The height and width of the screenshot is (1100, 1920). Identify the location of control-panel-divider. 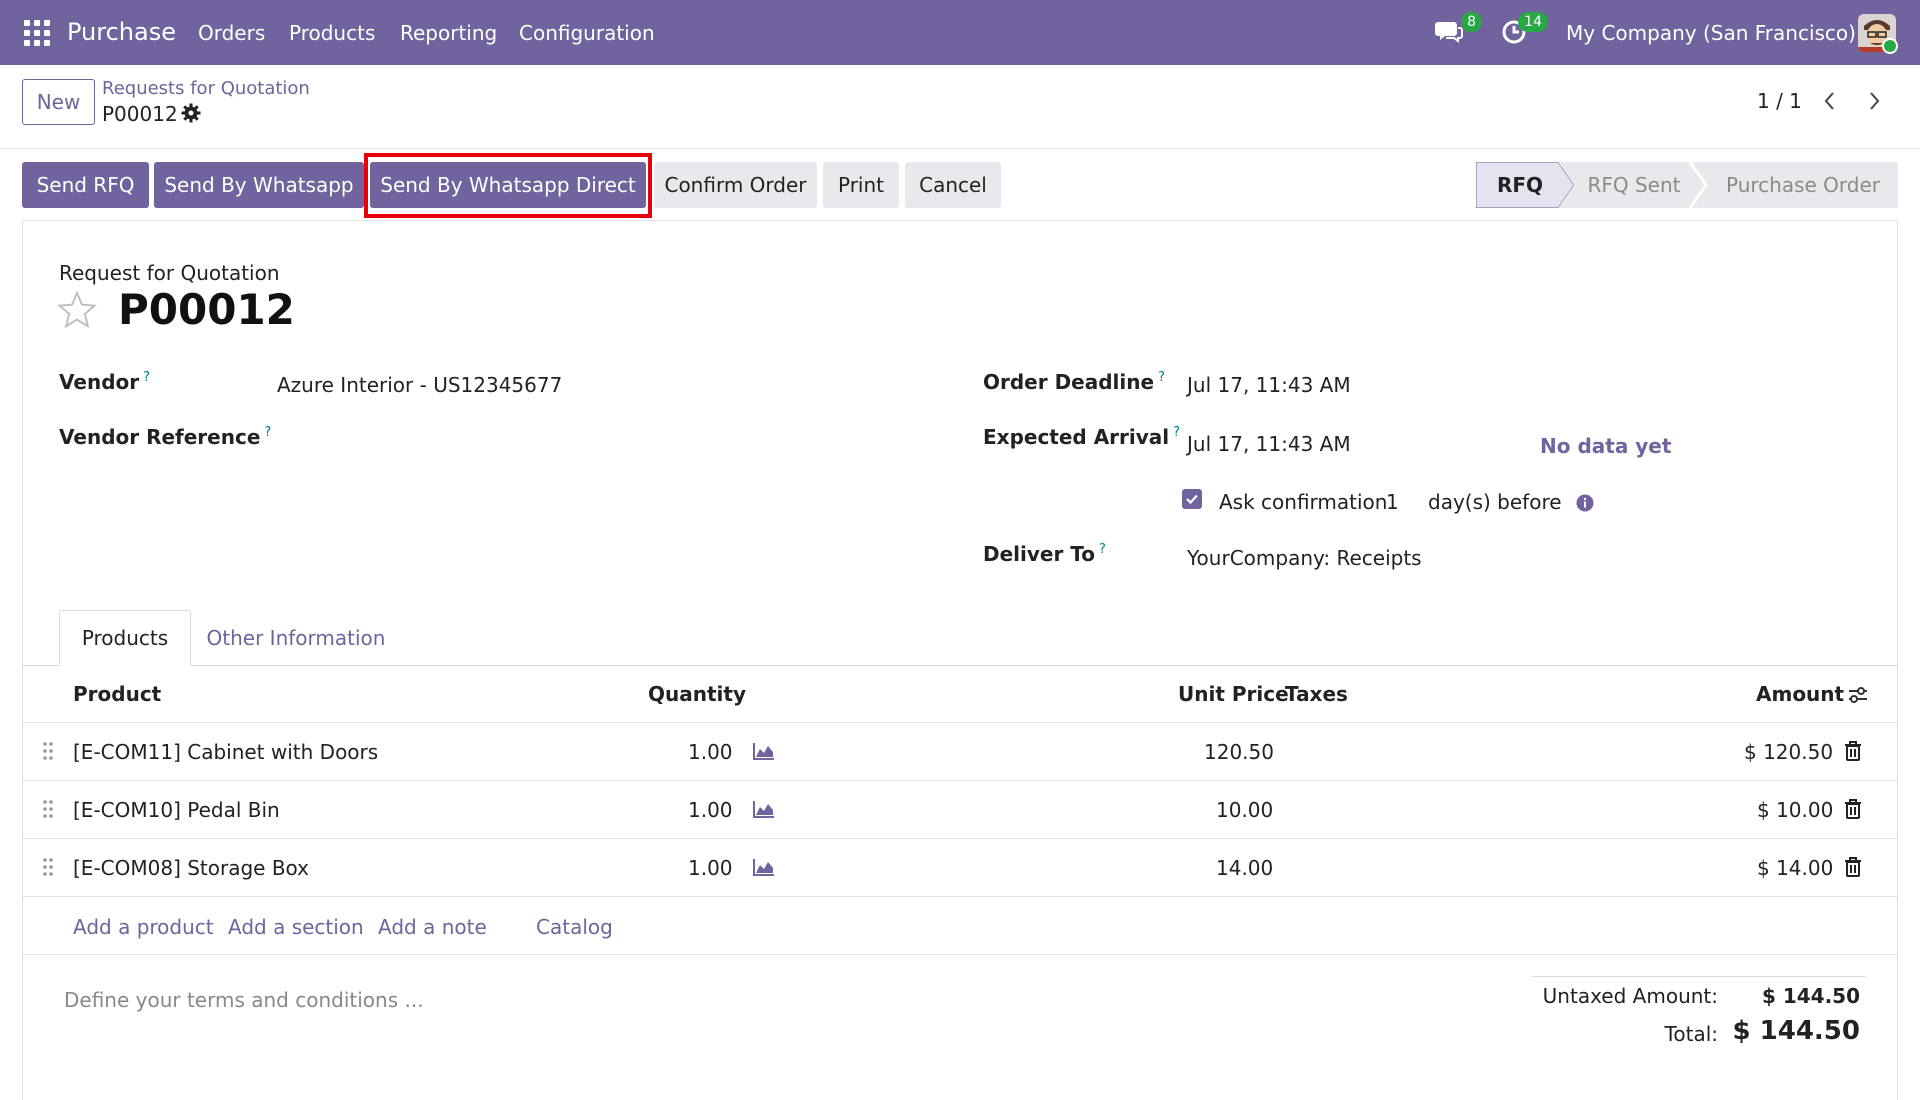
(960, 148).